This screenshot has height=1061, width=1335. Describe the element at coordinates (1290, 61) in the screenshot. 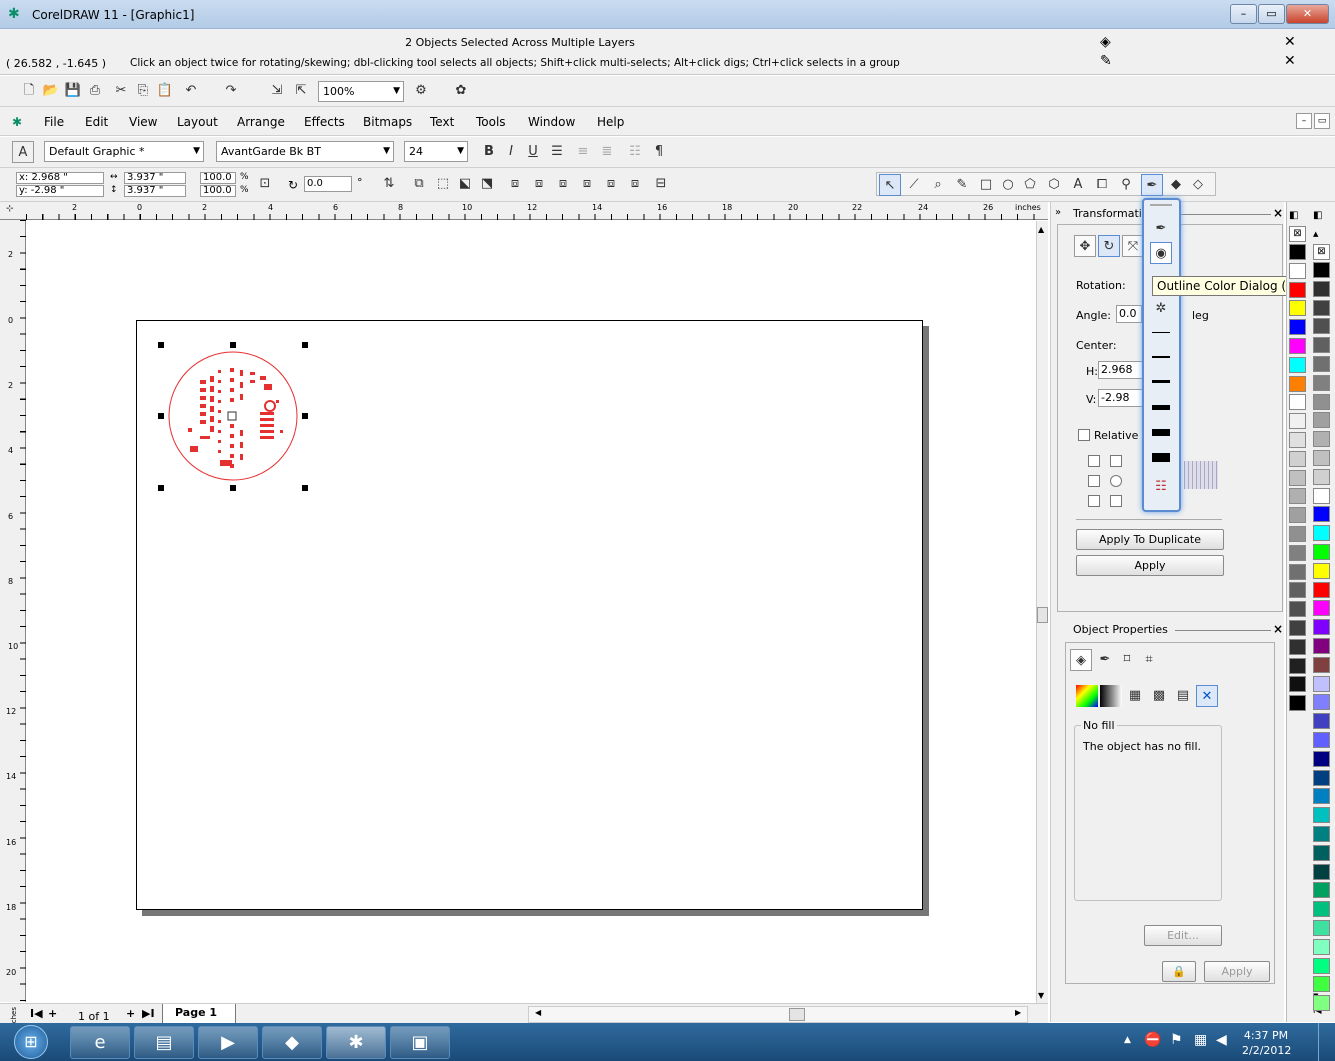

I see `outline-none-icon: ✕` at that location.